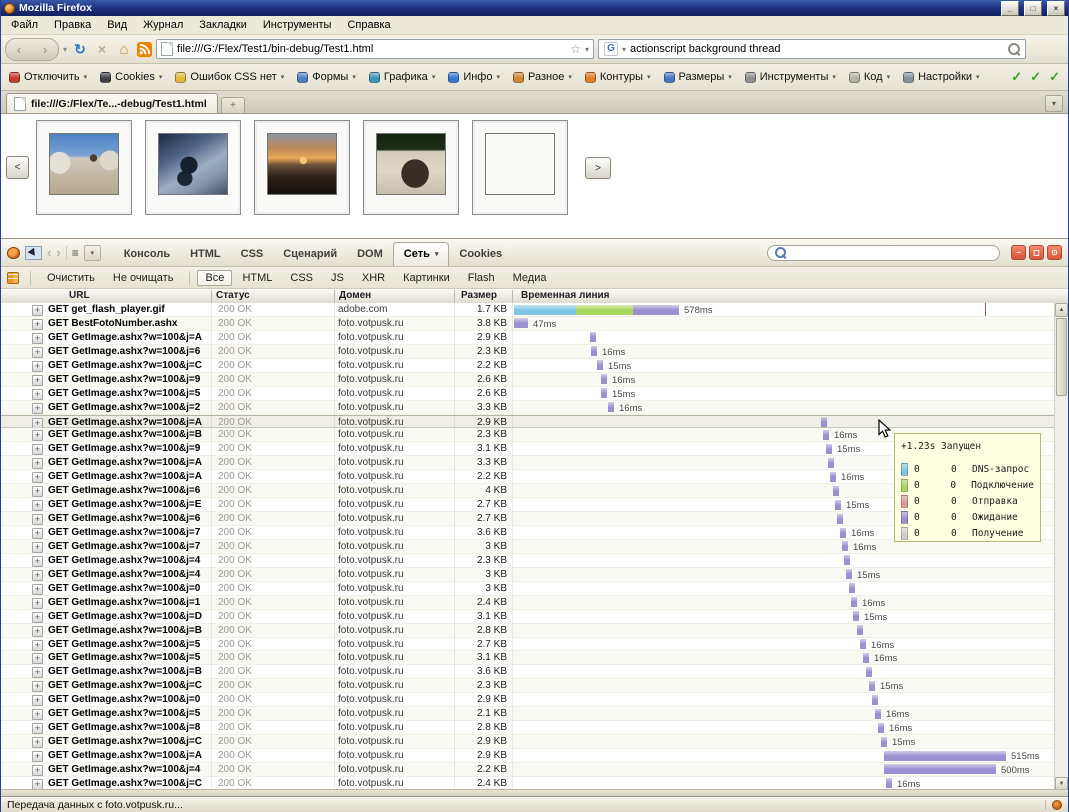 The height and width of the screenshot is (812, 1069). I want to click on net-filter-button: JS, so click(337, 278).